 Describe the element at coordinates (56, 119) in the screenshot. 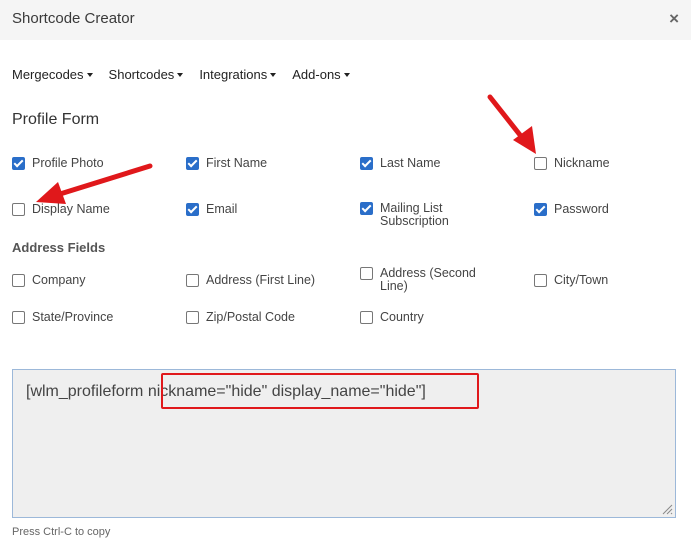

I see `profile-form-title: Profile Form` at that location.